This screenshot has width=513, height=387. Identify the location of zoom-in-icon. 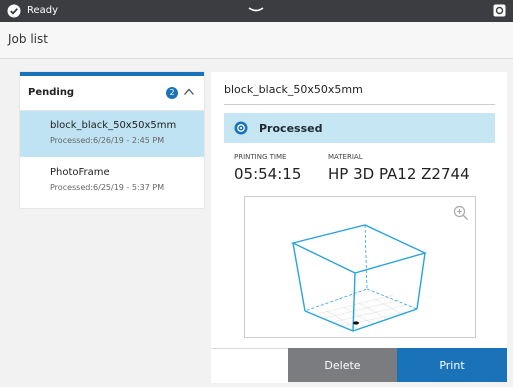
(461, 213).